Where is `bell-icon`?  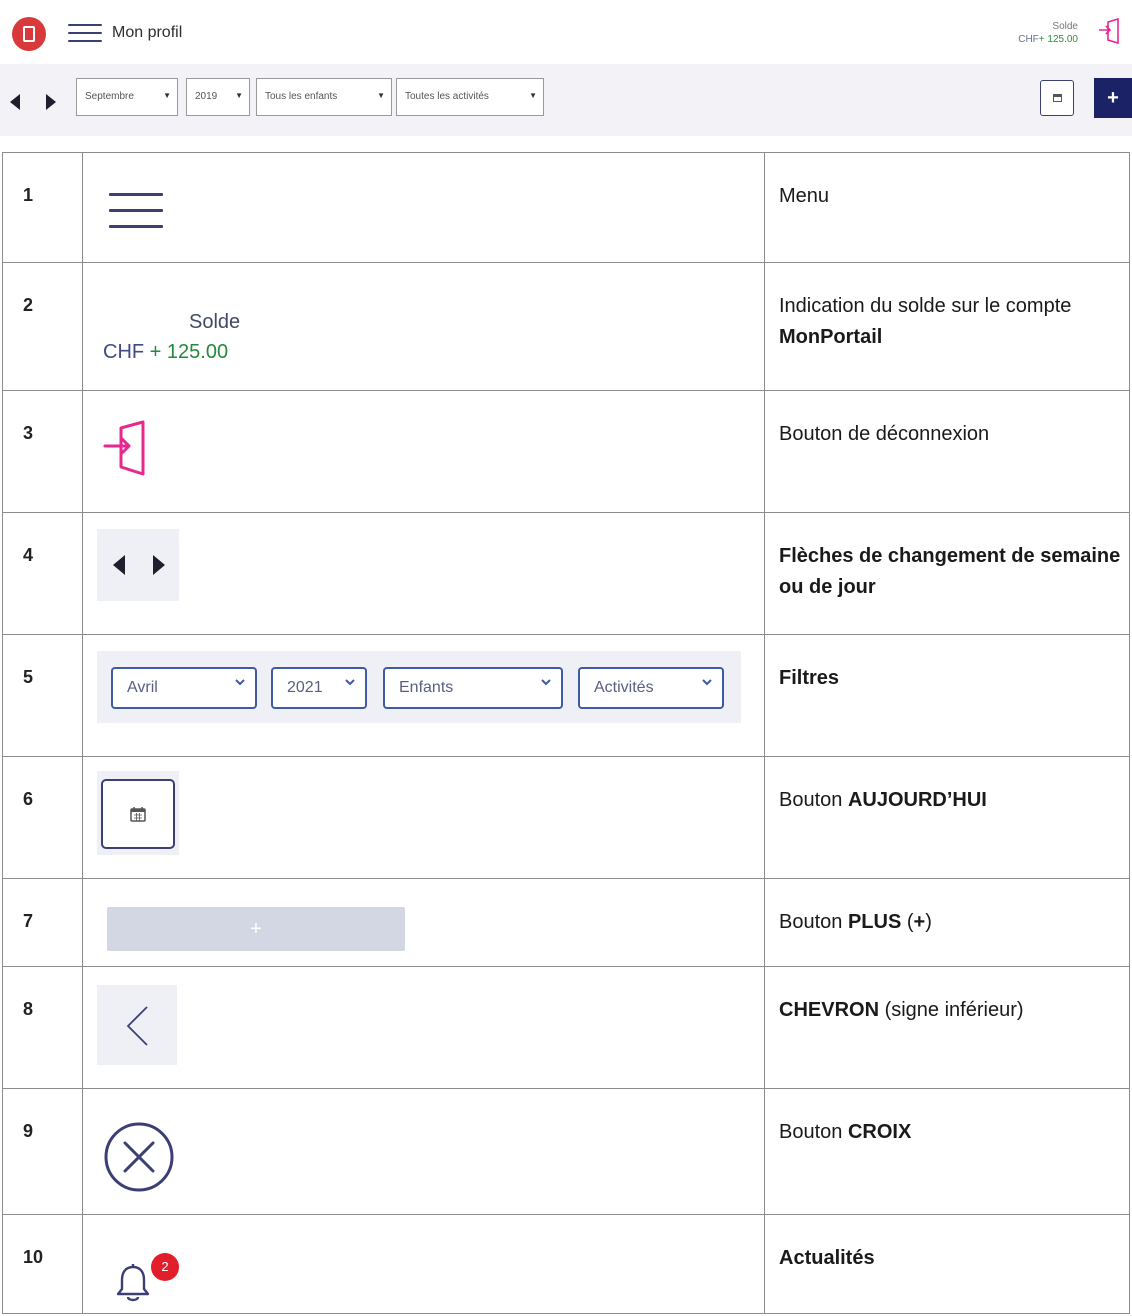
bell-icon is located at coordinates (133, 1283).